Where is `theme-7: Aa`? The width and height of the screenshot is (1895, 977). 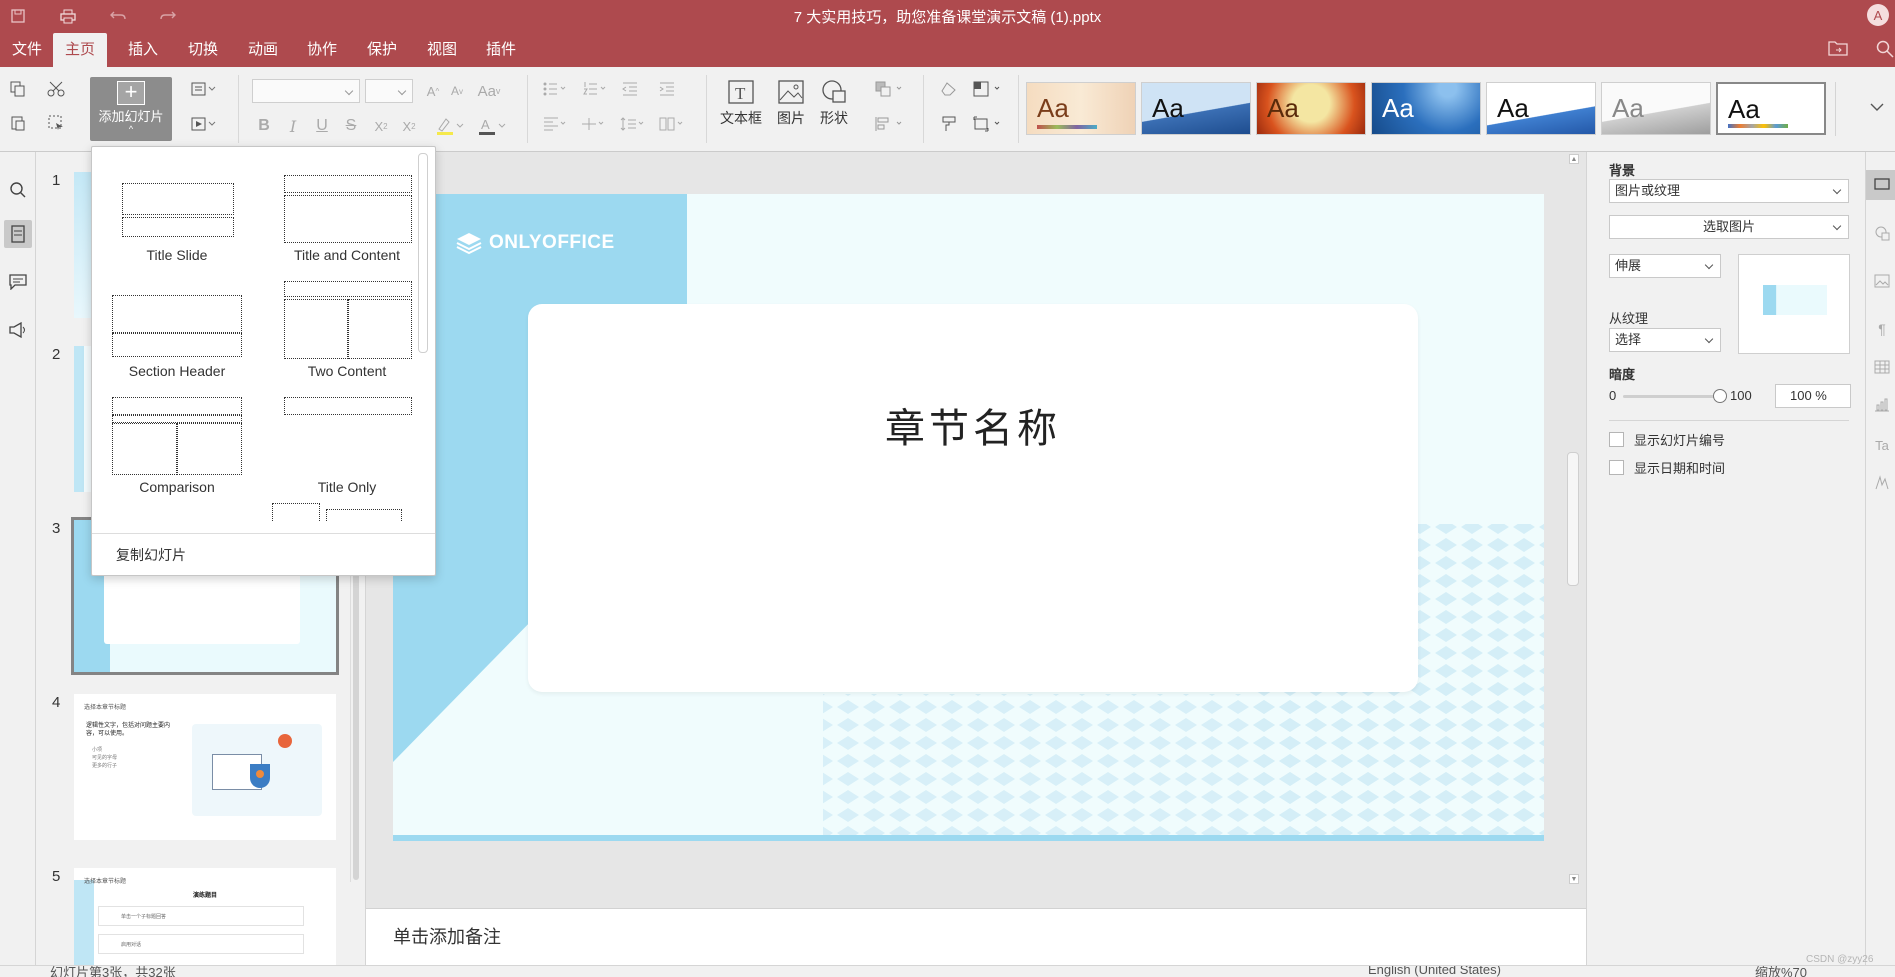
theme-7: Aa is located at coordinates (1771, 108).